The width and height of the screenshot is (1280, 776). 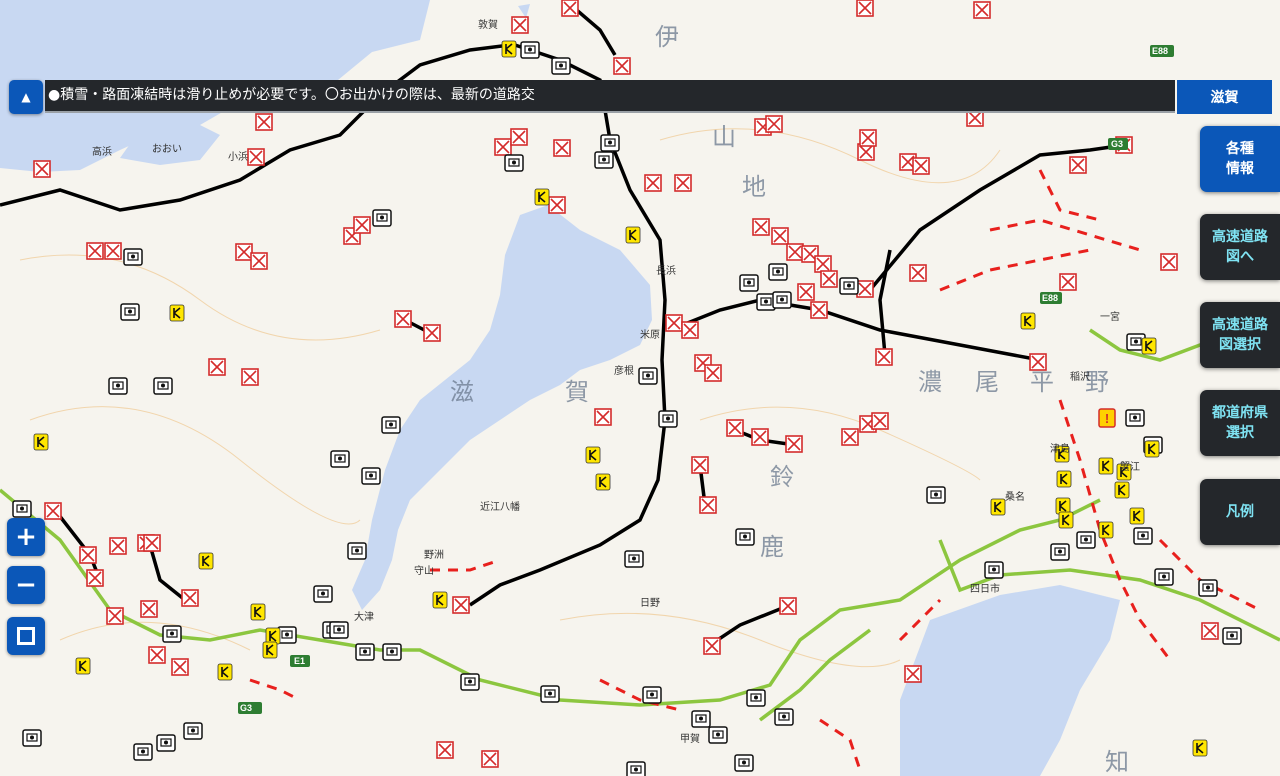 What do you see at coordinates (26, 636) in the screenshot?
I see `fullscreen-button` at bounding box center [26, 636].